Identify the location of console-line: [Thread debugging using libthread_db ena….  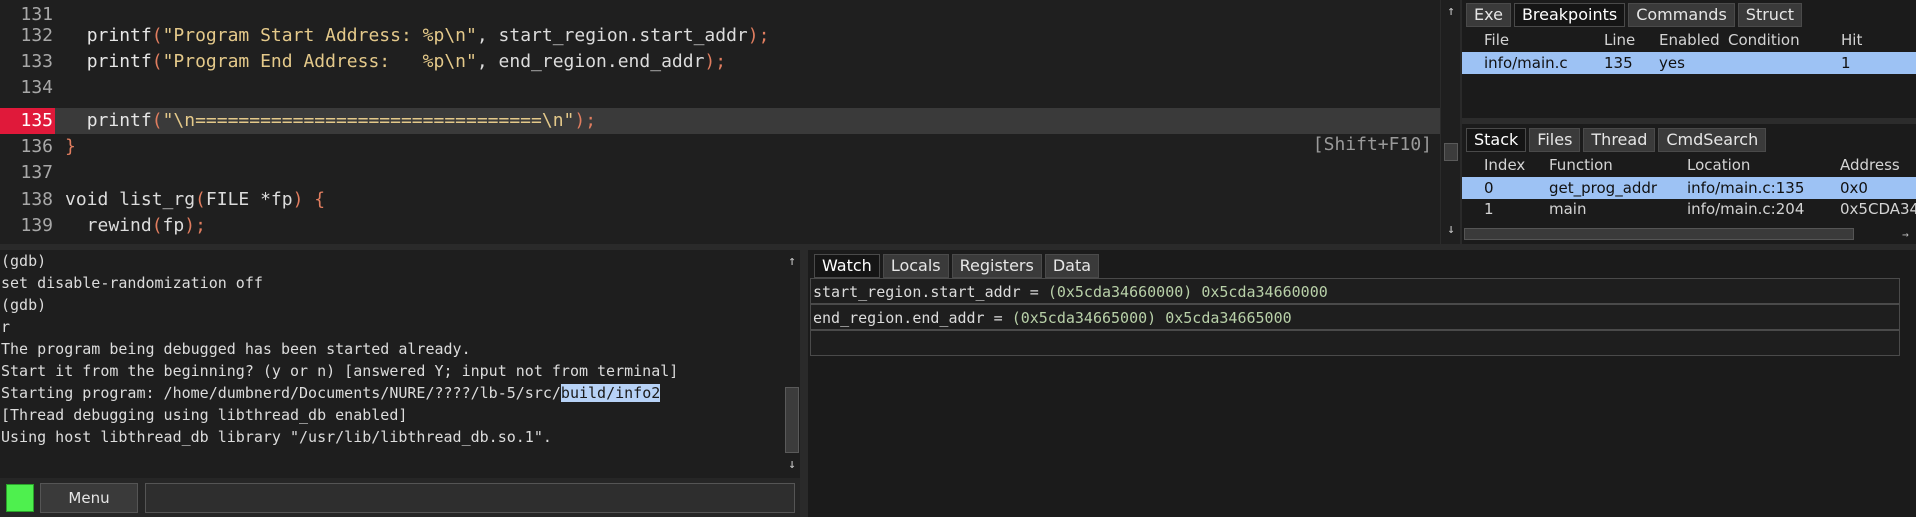
(204, 415).